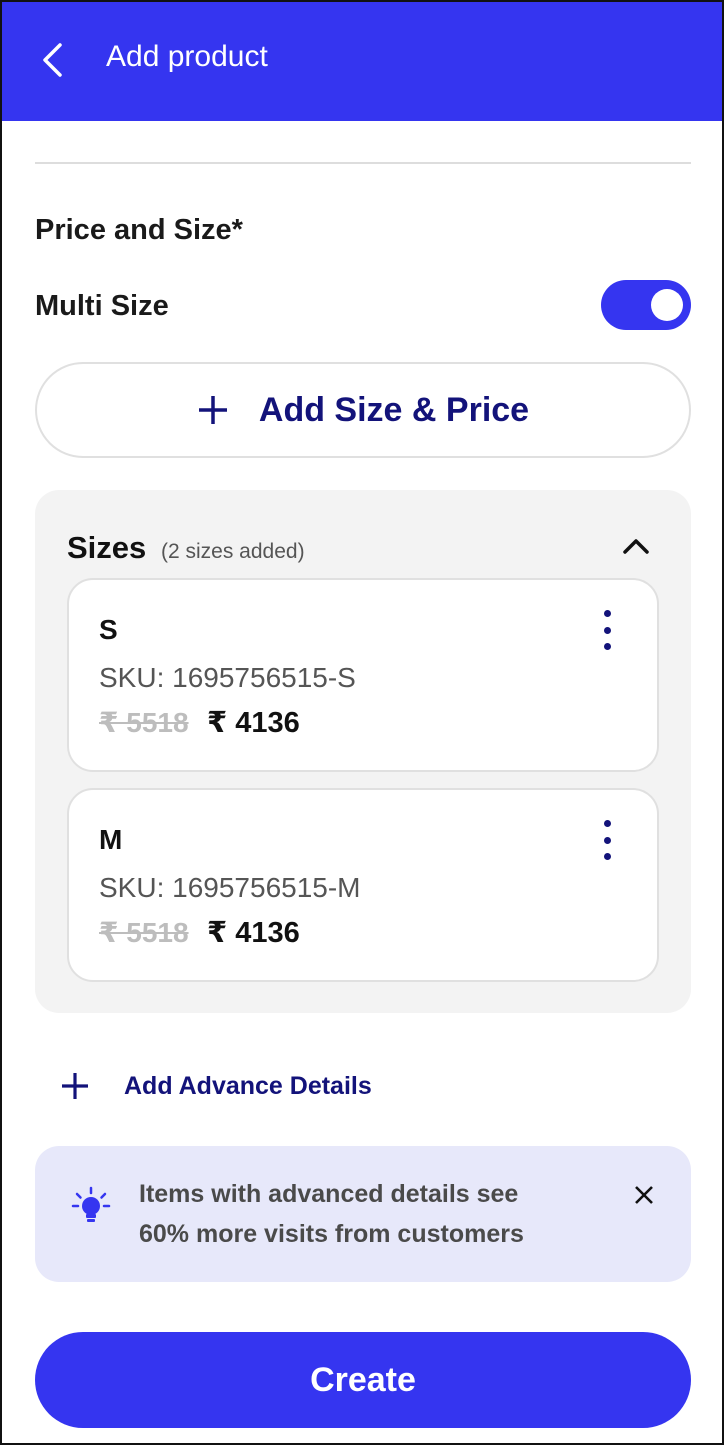 Image resolution: width=724 pixels, height=1445 pixels. What do you see at coordinates (111, 839) in the screenshot?
I see `size-name: M` at bounding box center [111, 839].